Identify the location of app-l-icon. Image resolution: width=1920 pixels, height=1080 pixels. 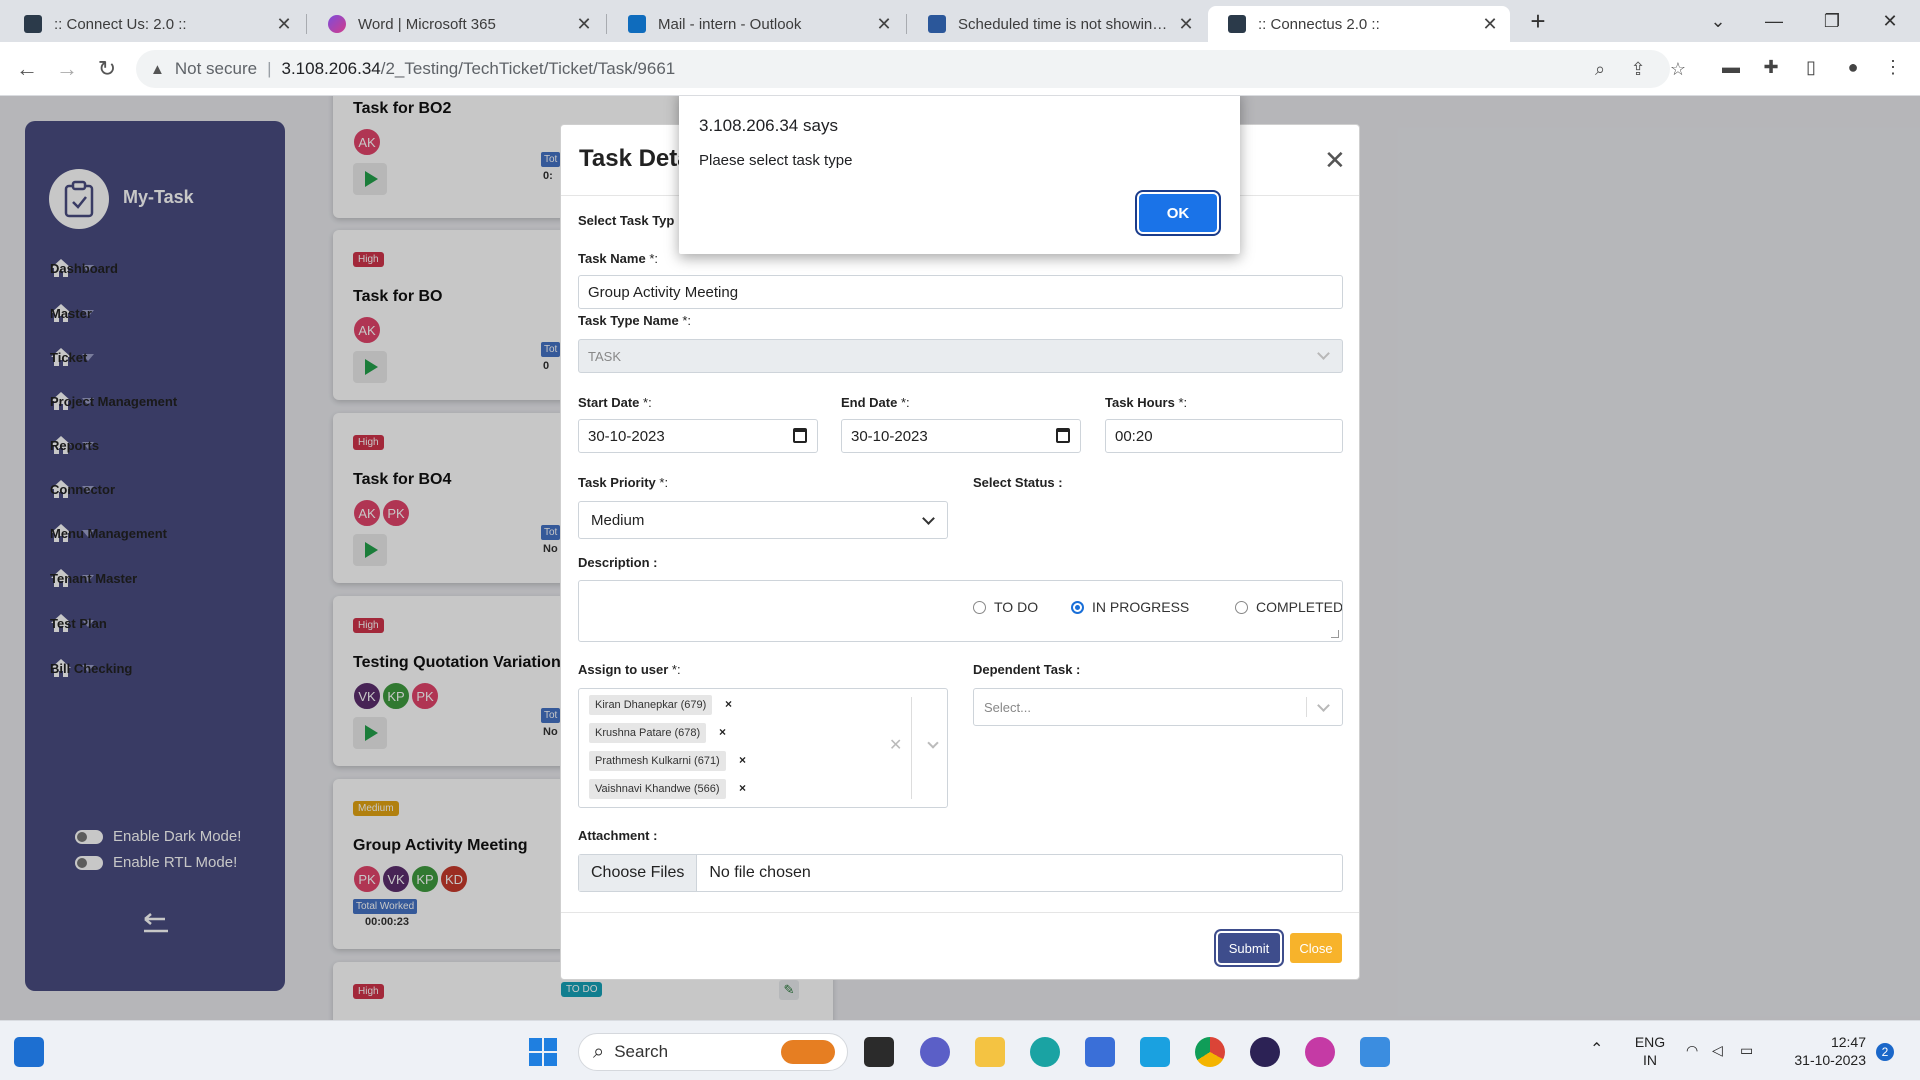
(1155, 1052).